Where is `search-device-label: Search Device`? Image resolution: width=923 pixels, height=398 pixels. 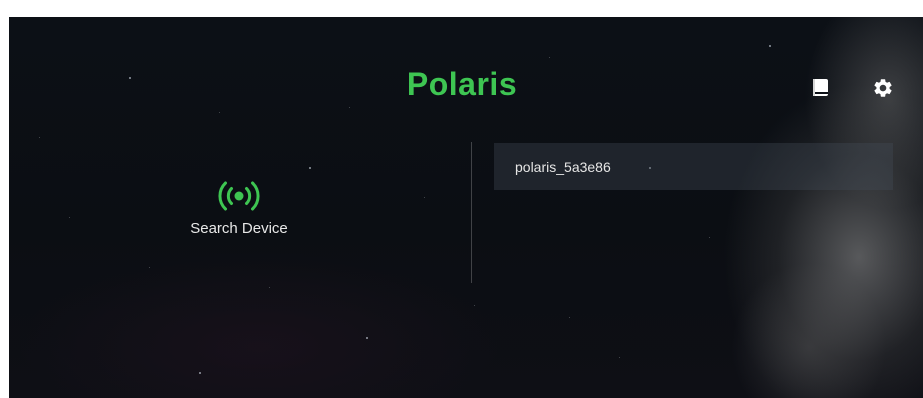
search-device-label: Search Device is located at coordinates (239, 228).